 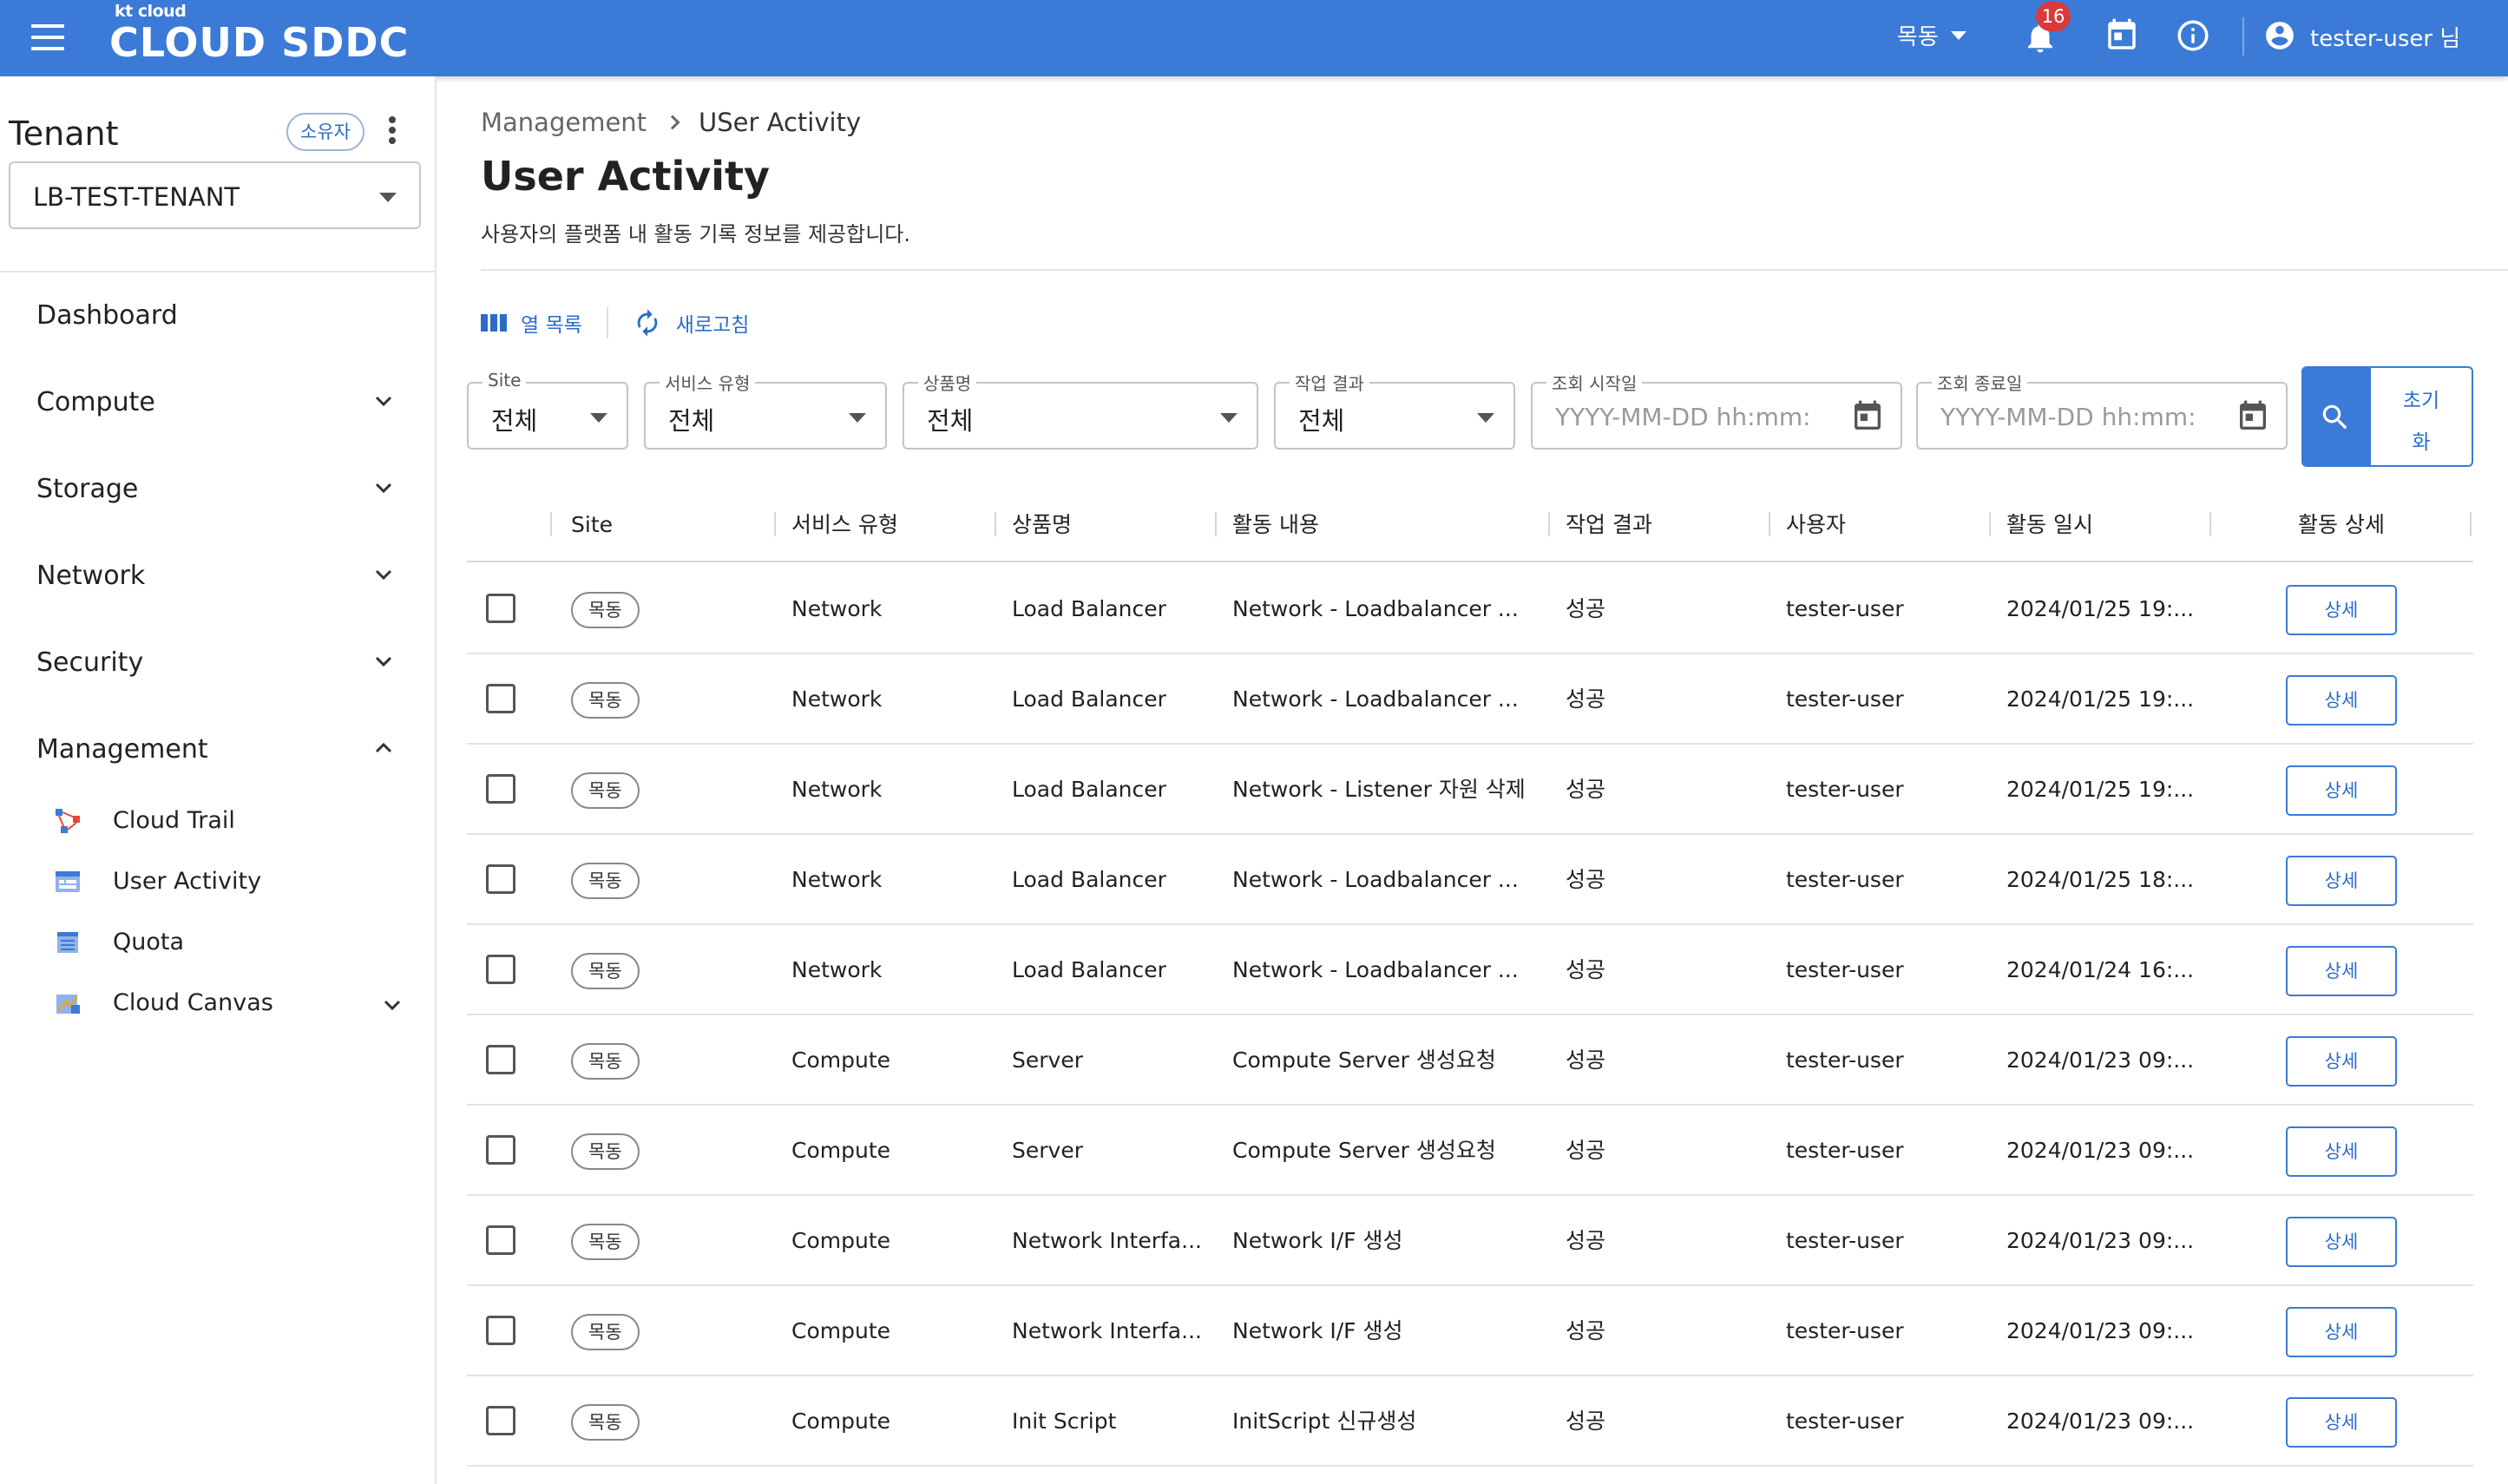 I want to click on nav-dashboard-label: Dashboard, so click(x=107, y=315).